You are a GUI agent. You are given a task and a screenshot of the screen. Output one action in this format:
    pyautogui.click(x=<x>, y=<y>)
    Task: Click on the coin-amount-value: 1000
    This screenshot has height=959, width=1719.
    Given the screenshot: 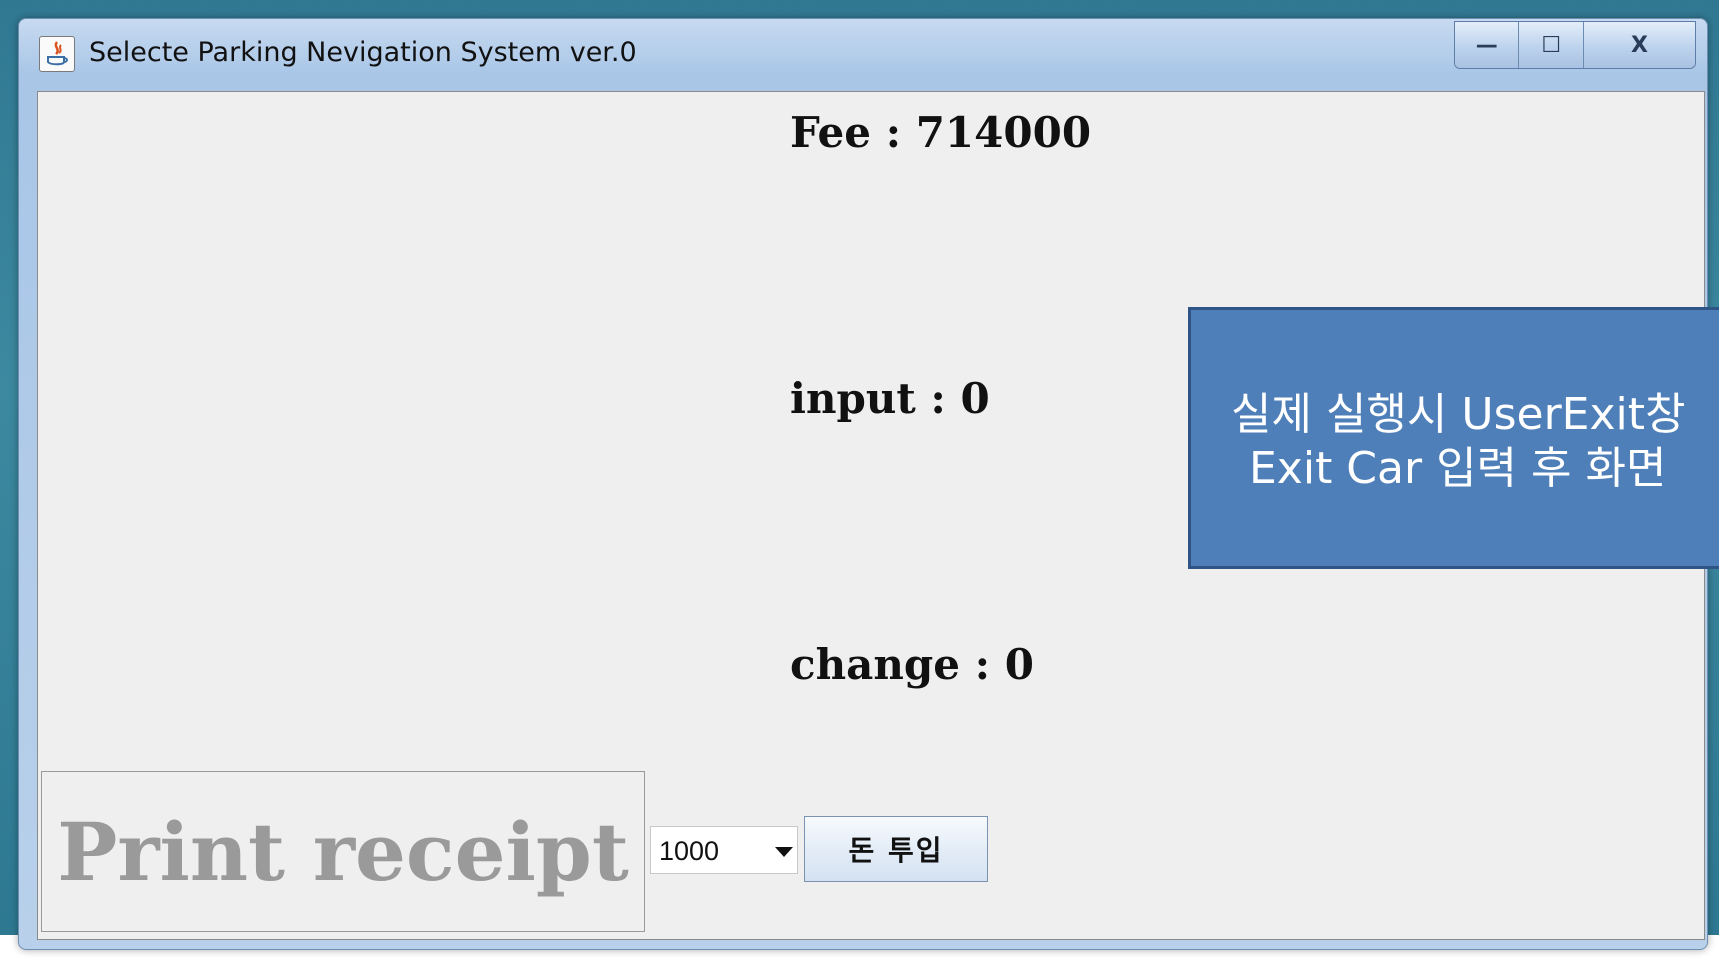 What is the action you would take?
    pyautogui.click(x=689, y=851)
    